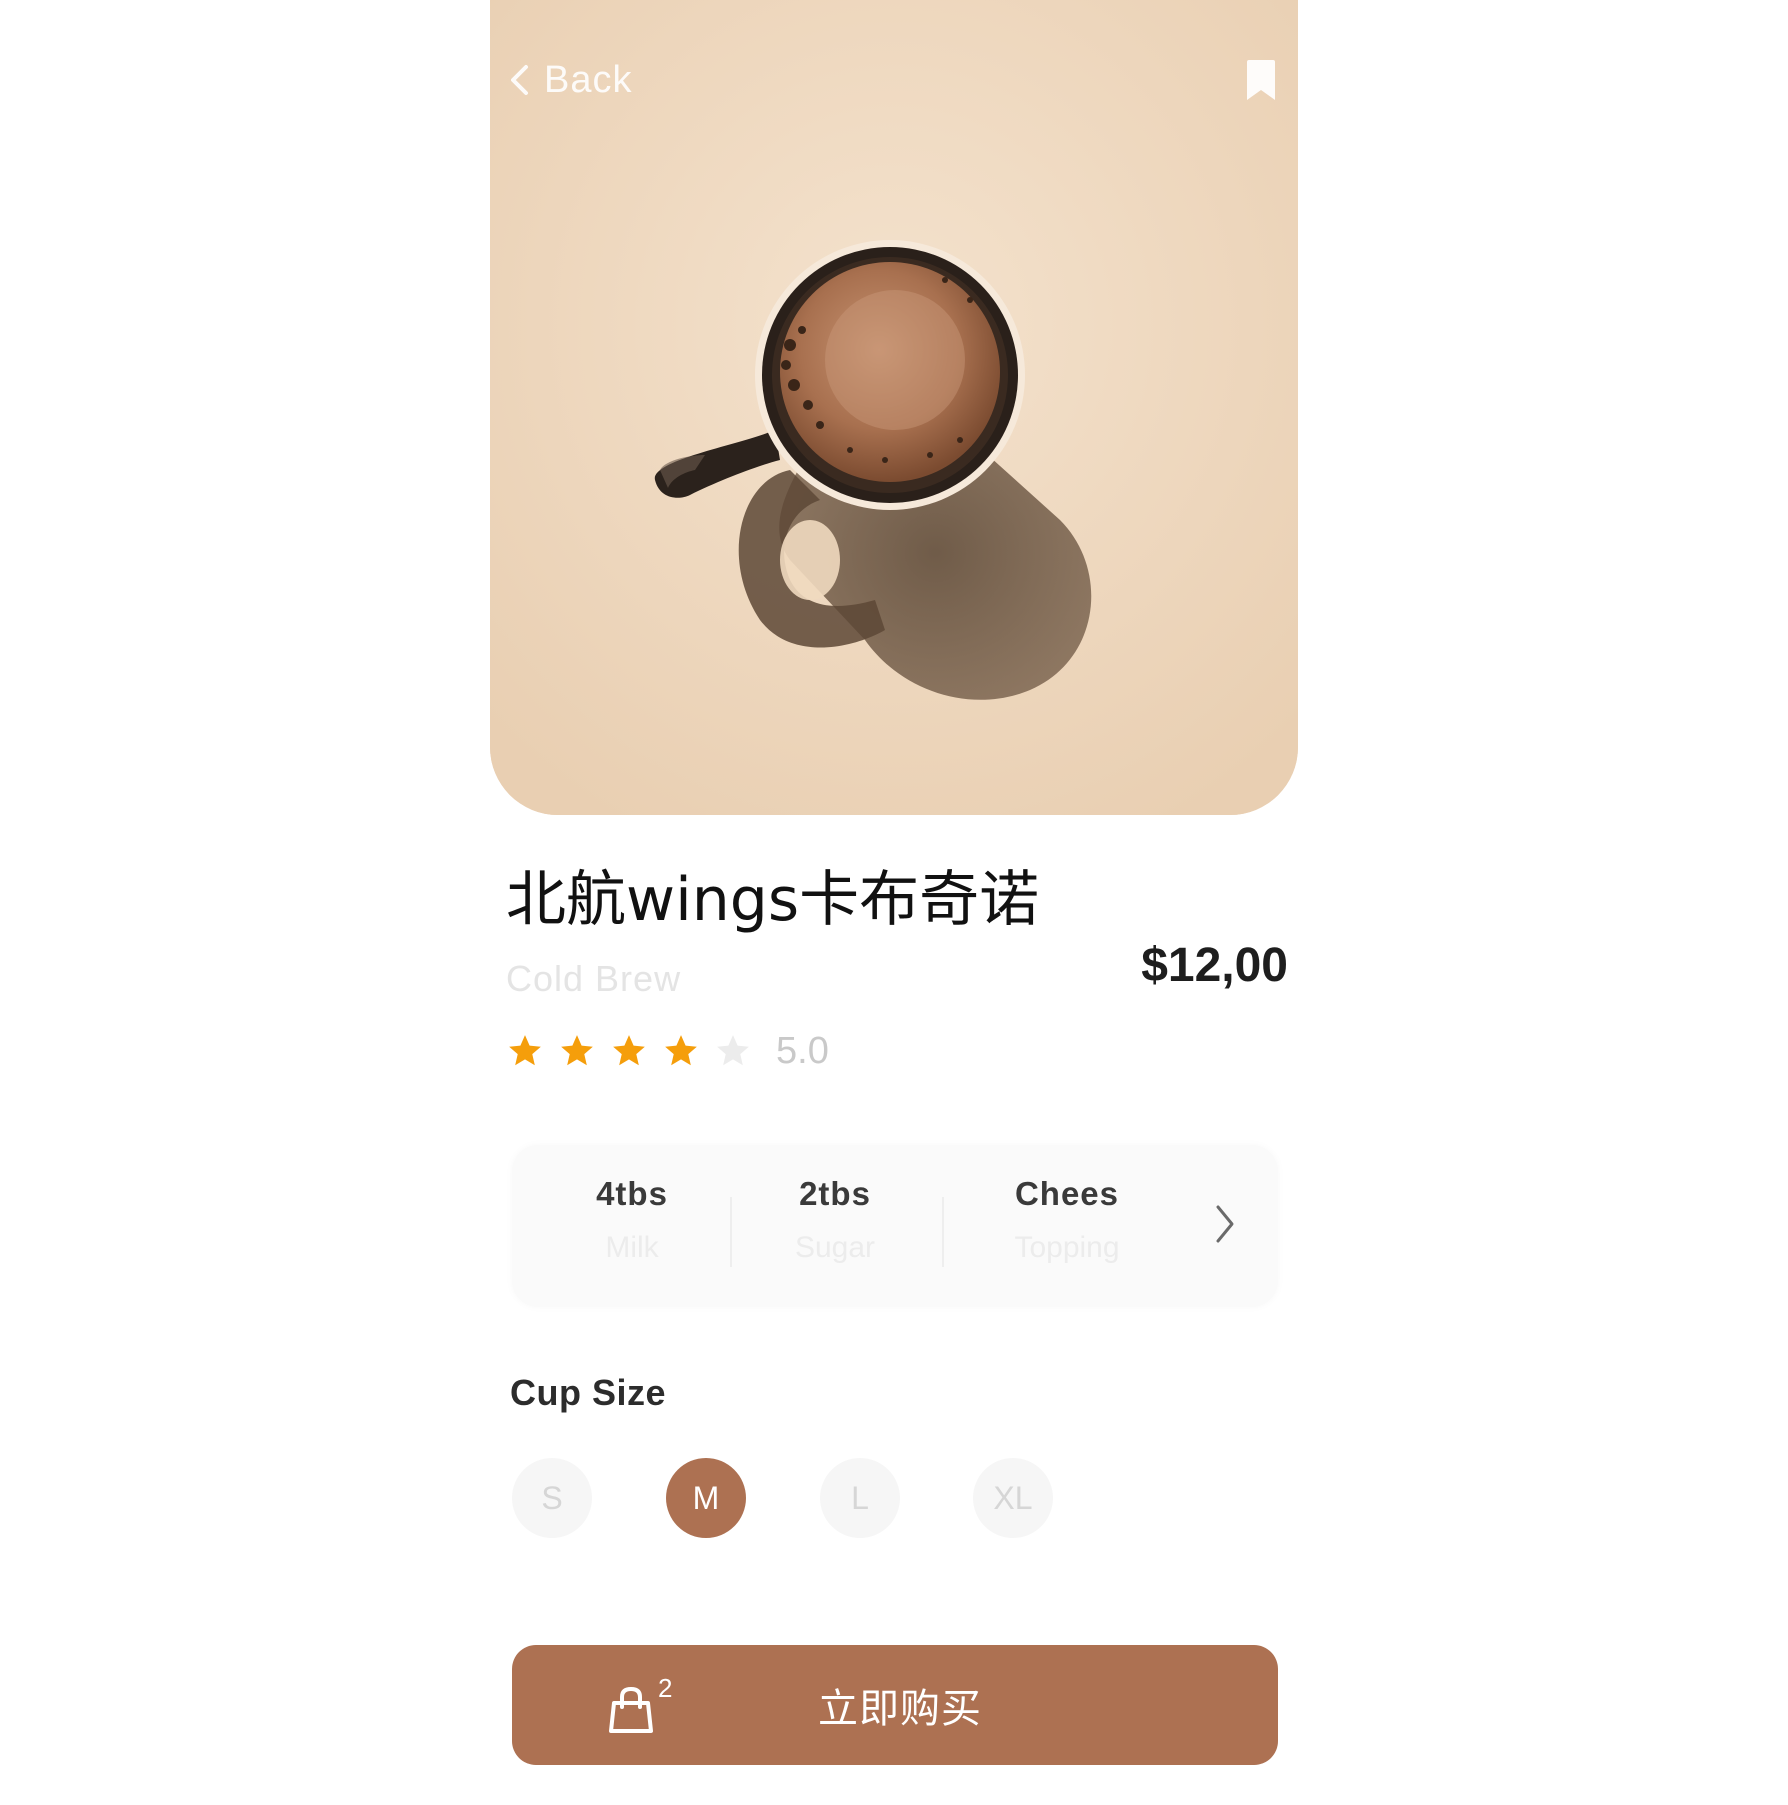 The height and width of the screenshot is (1805, 1788). I want to click on option-label: Topping, so click(1067, 1247).